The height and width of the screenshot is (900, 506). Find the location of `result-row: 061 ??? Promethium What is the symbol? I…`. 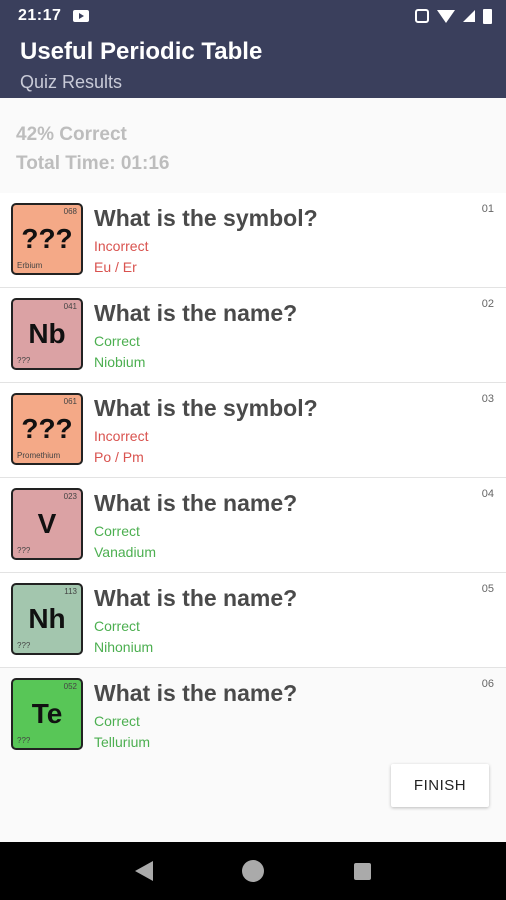

result-row: 061 ??? Promethium What is the symbol? I… is located at coordinates (253, 430).